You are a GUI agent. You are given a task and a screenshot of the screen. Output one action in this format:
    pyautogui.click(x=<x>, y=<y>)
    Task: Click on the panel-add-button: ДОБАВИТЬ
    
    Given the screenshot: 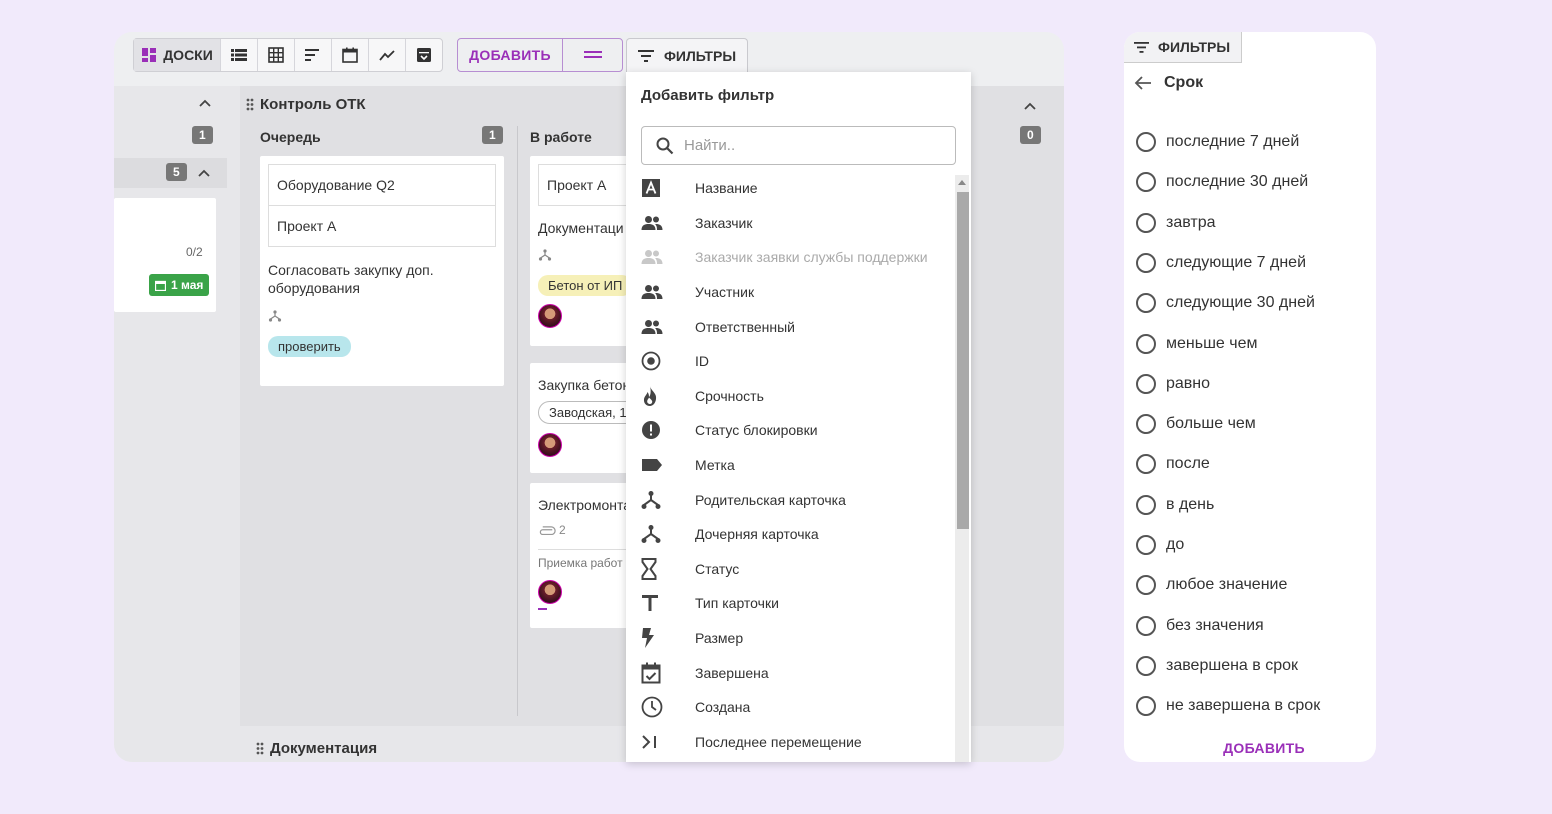 What is the action you would take?
    pyautogui.click(x=1250, y=748)
    